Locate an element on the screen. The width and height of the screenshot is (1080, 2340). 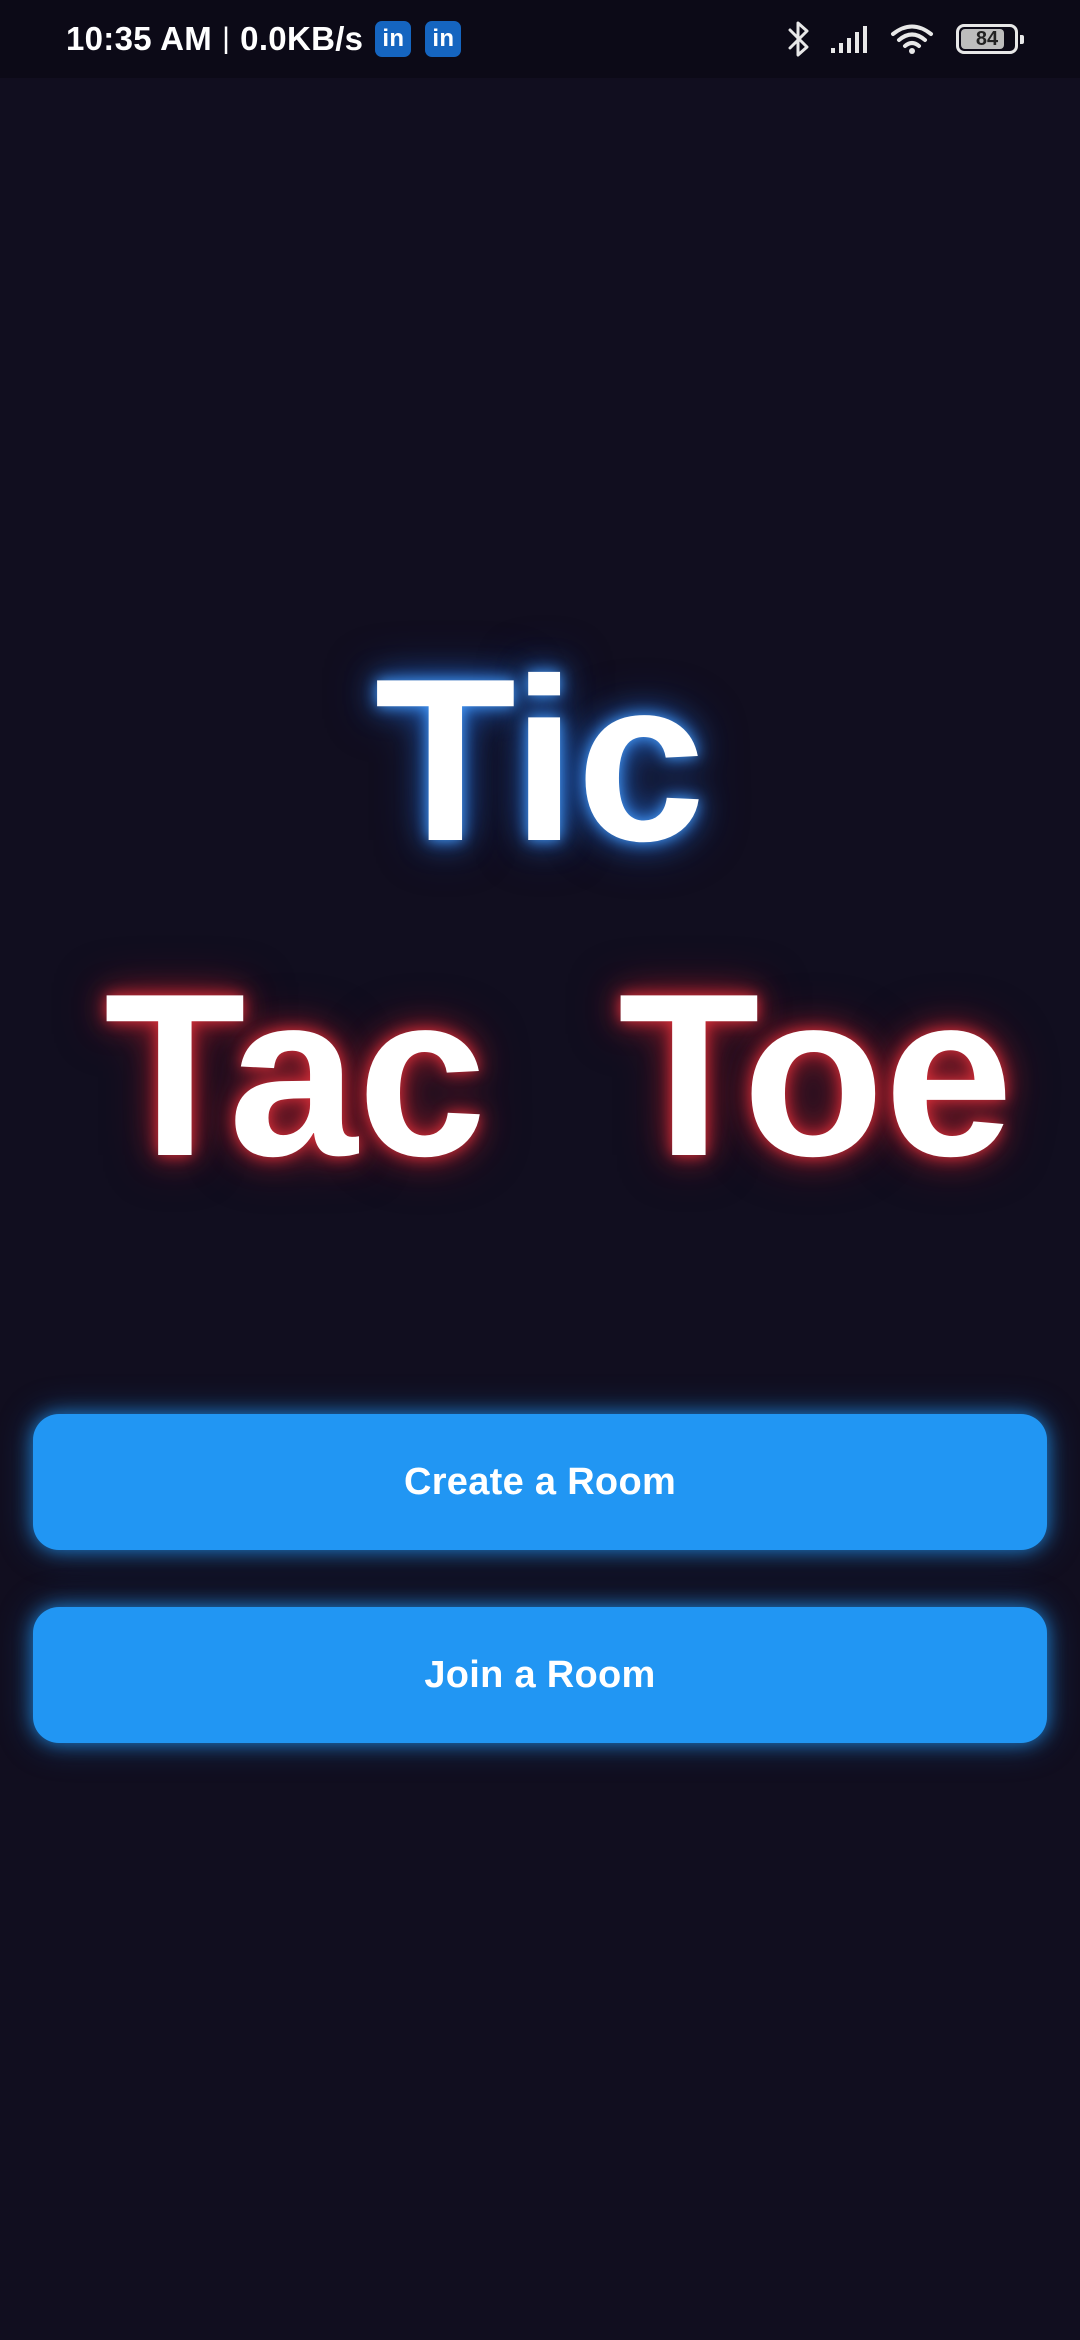
join-room-button: Join a Room is located at coordinates (540, 1675).